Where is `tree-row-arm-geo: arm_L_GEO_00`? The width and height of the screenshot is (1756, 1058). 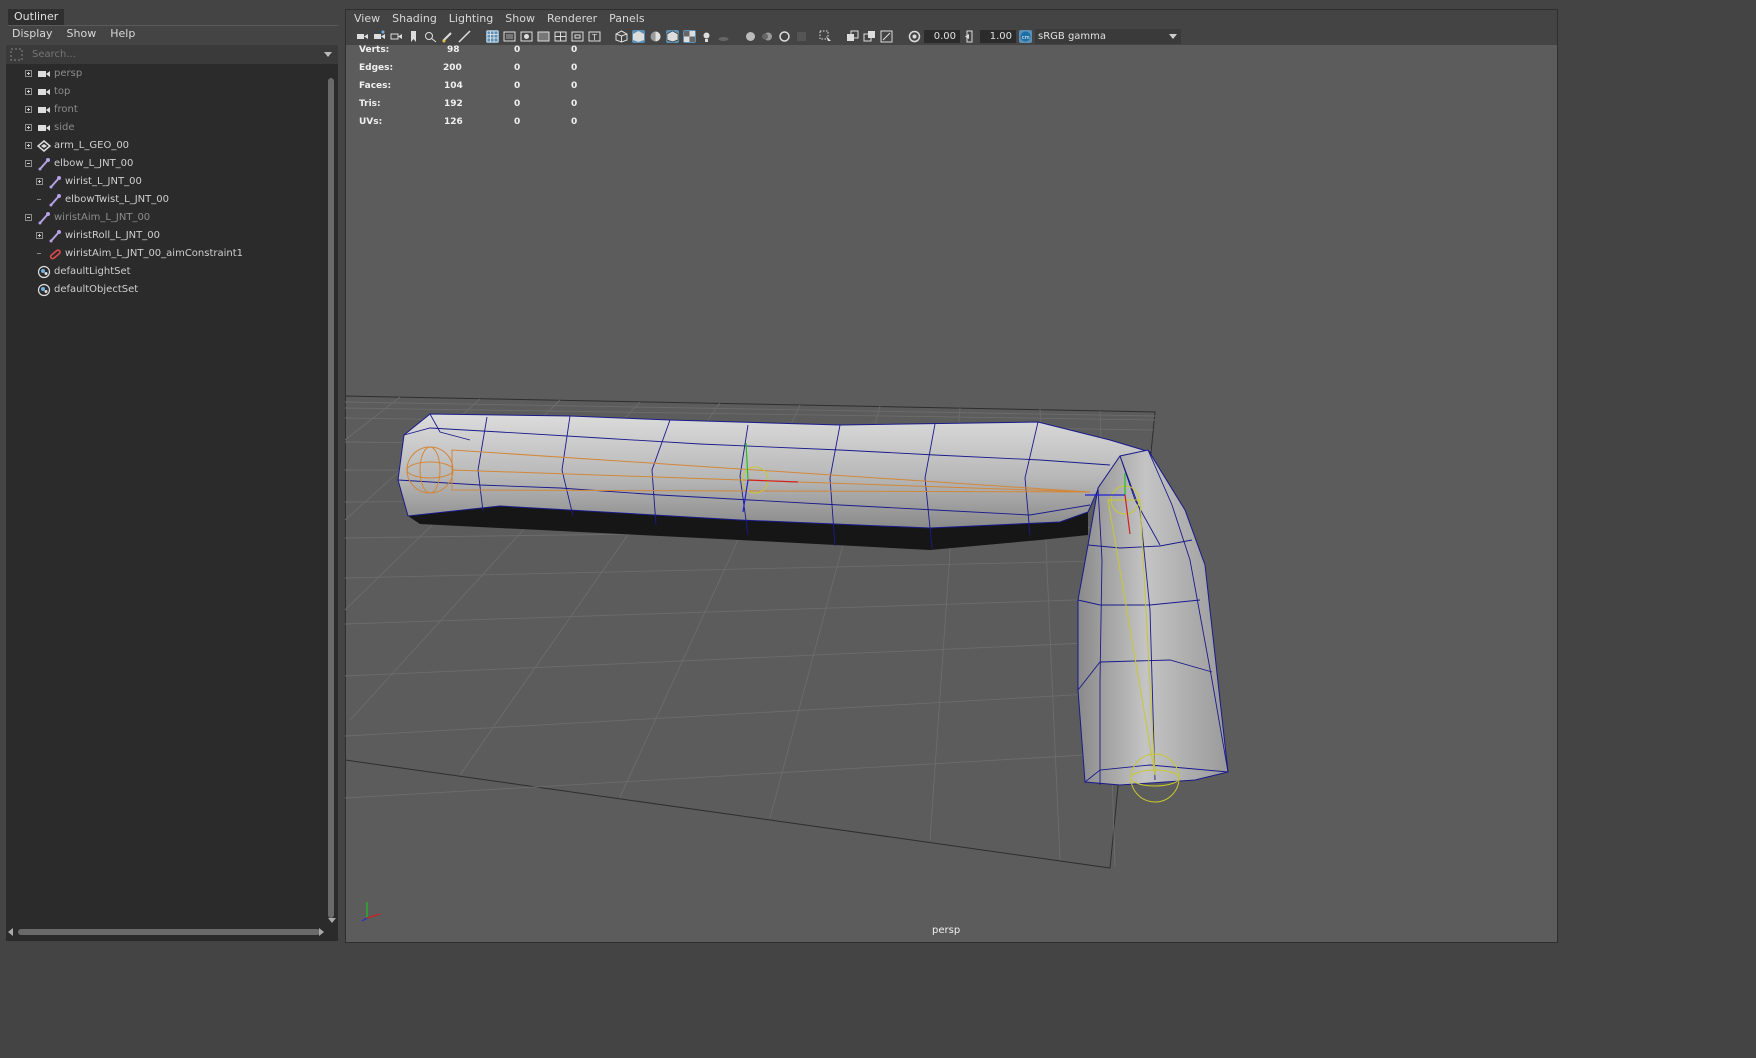
tree-row-arm-geo: arm_L_GEO_00 is located at coordinates (166, 146).